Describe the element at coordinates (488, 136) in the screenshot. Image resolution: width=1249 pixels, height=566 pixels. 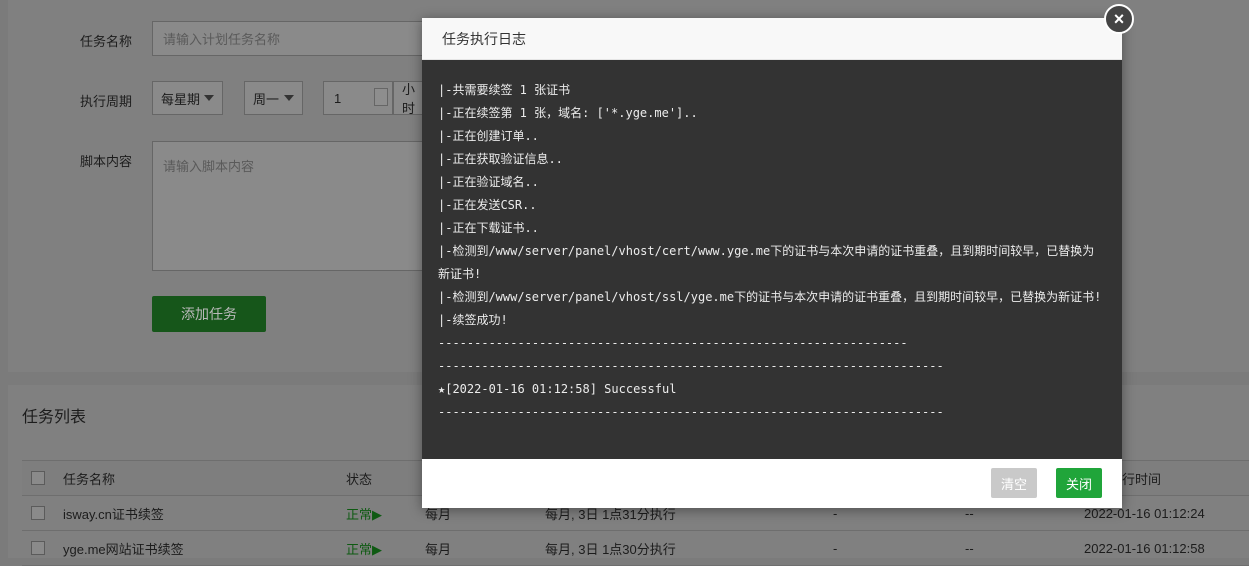
I see `log-line: |-正在创建订单..` at that location.